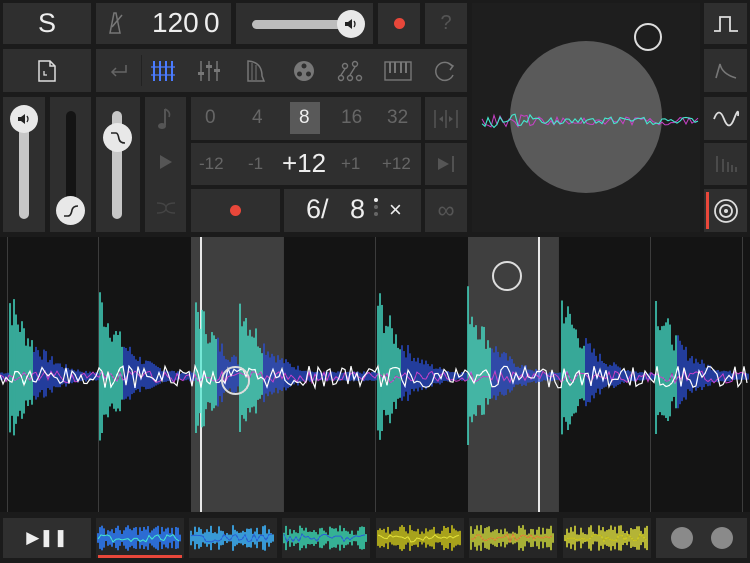  What do you see at coordinates (590, 121) in the screenshot?
I see `xy-pad-waveform` at bounding box center [590, 121].